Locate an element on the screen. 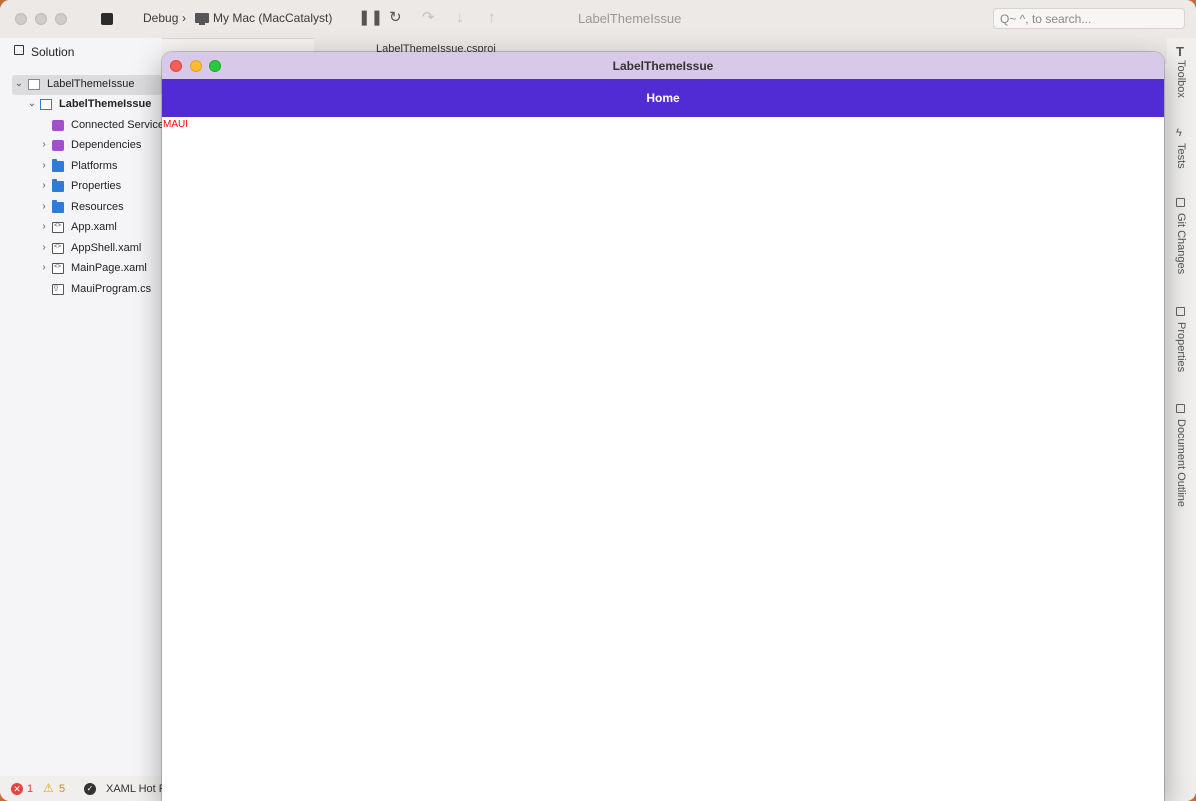 The image size is (1196, 801). tree-item-mainpage-xaml: › MainPage.xaml is located at coordinates (81, 269).